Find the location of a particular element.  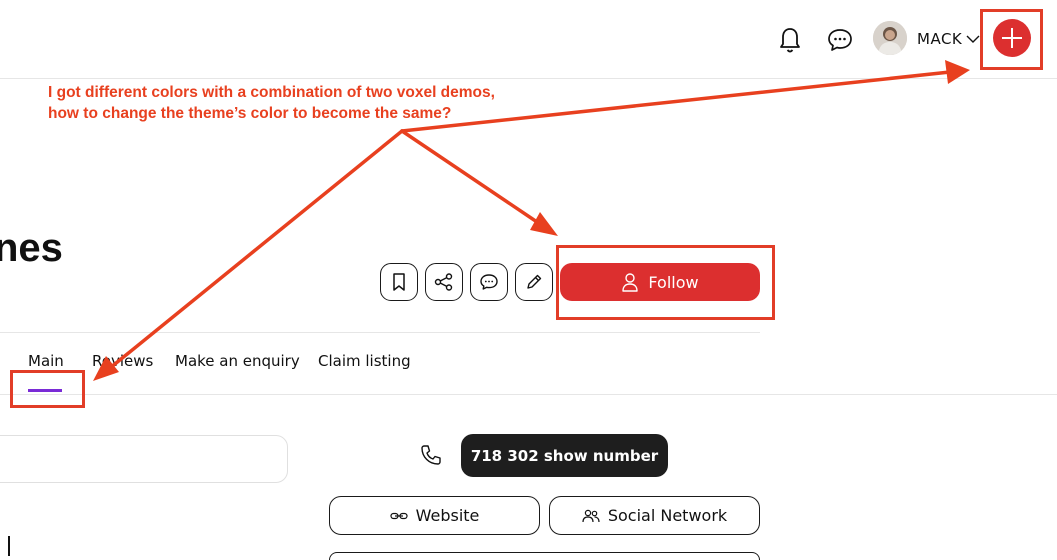

tabs-bottom-divider is located at coordinates (528, 394).